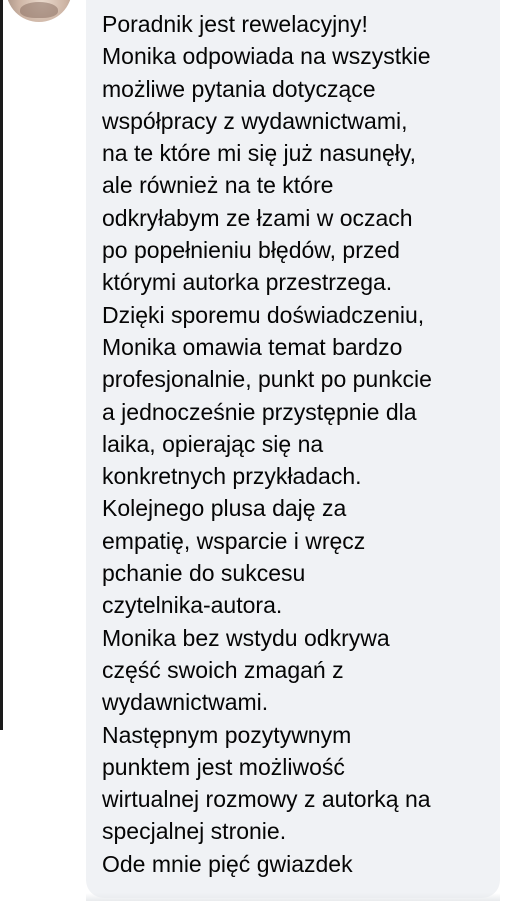 The height and width of the screenshot is (901, 518). What do you see at coordinates (223, 669) in the screenshot?
I see `comment-line: część swoich zmagań z` at bounding box center [223, 669].